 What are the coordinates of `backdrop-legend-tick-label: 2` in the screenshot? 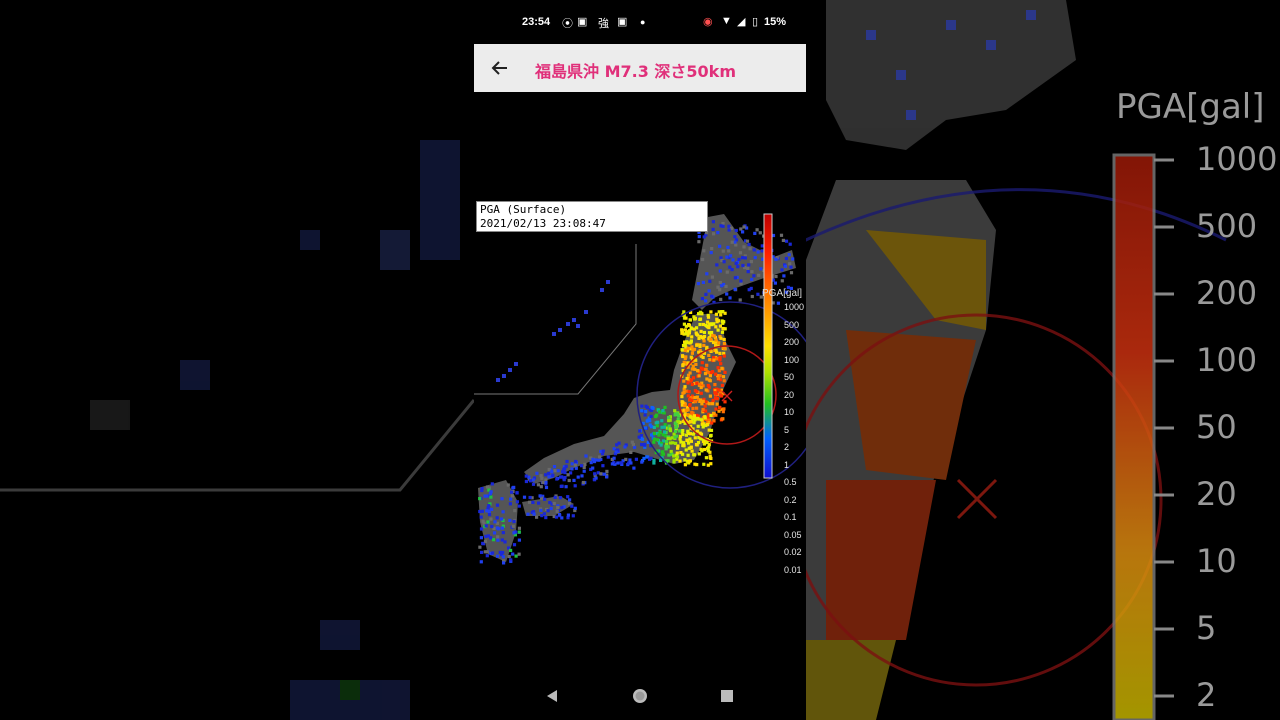 It's located at (1206, 695).